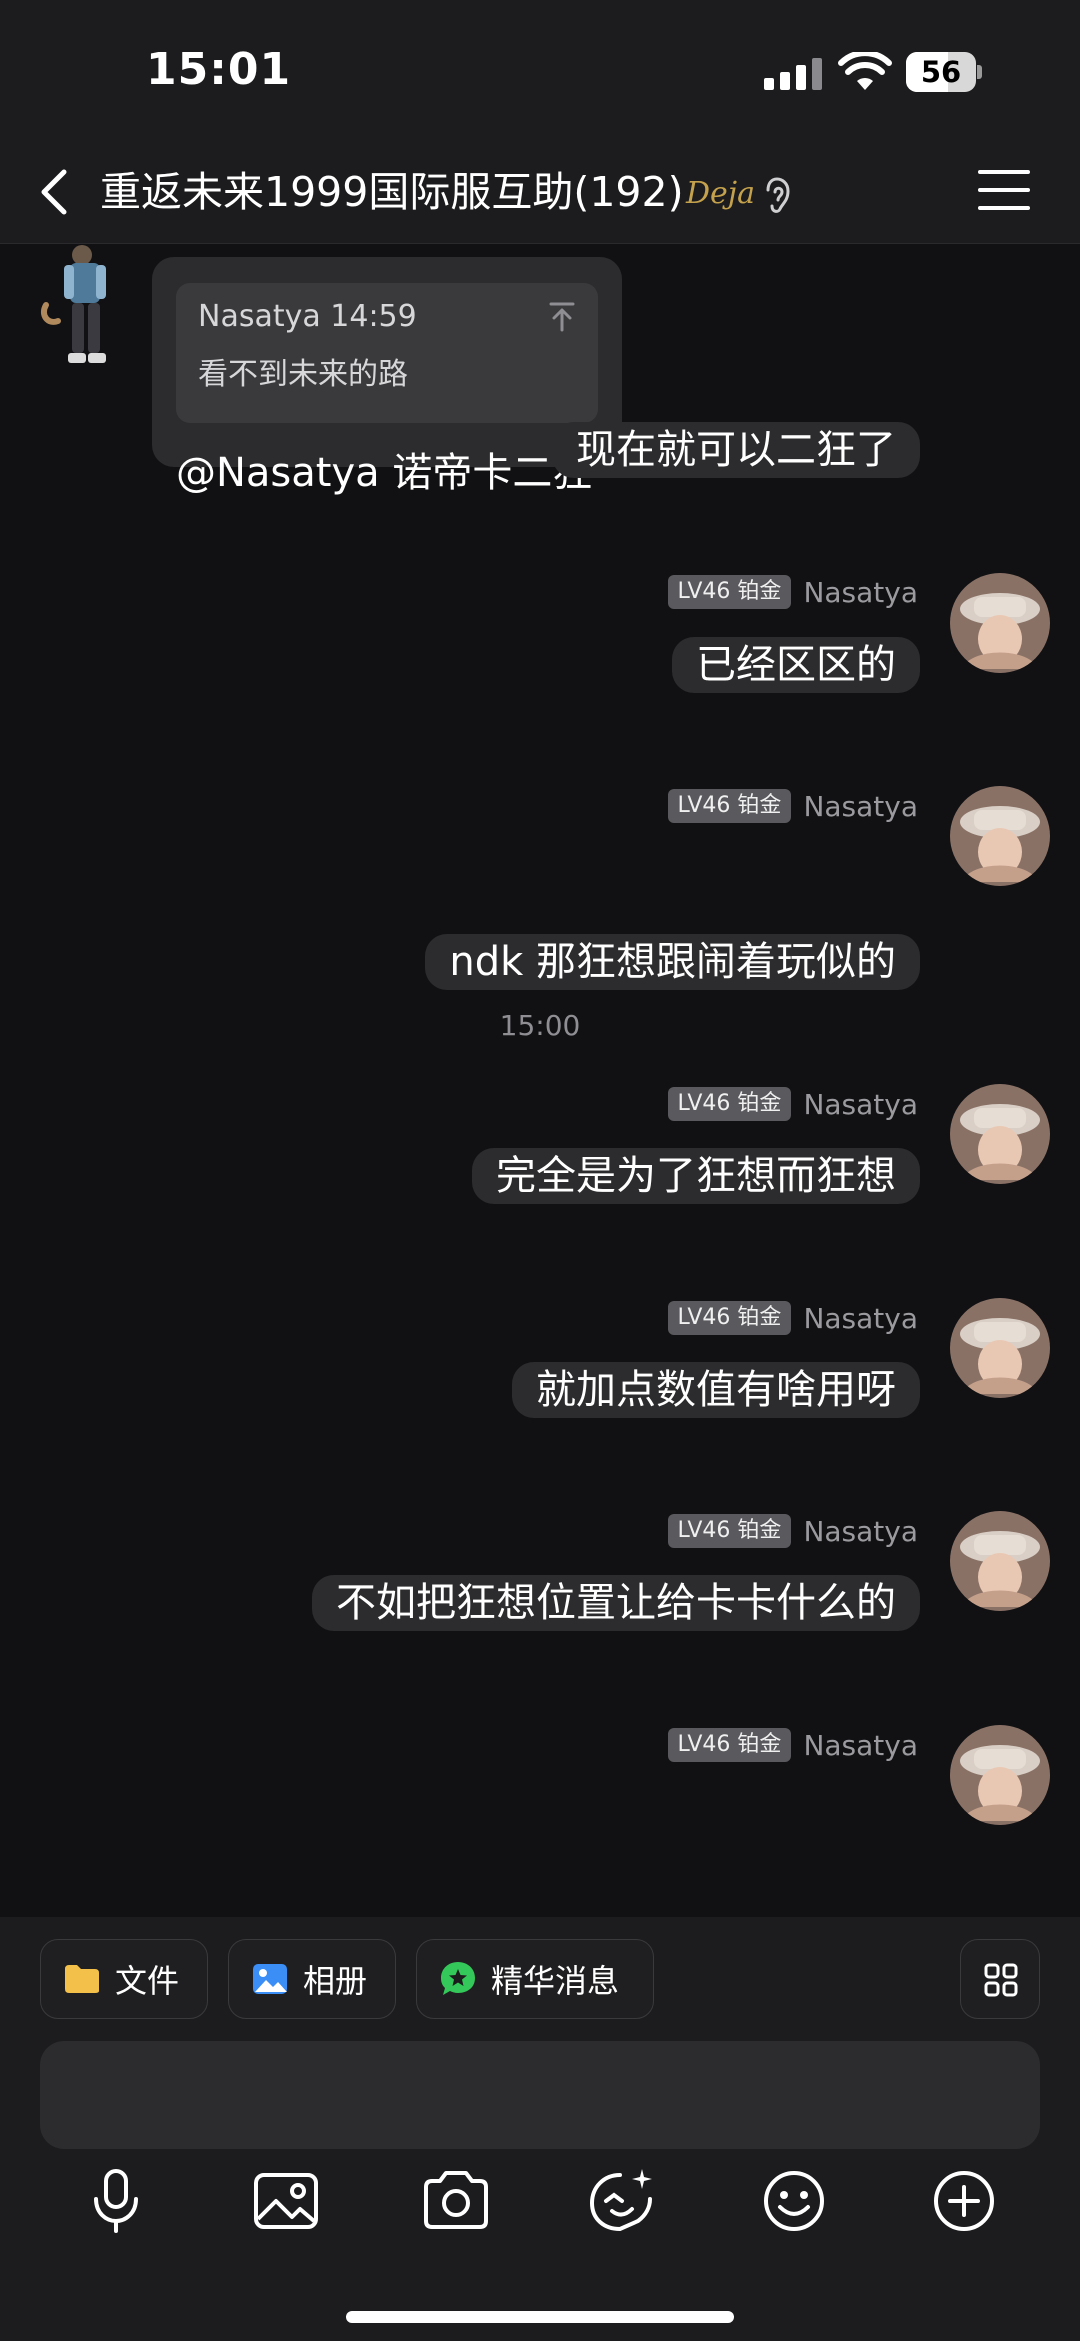 The image size is (1080, 2341). Describe the element at coordinates (219, 69) in the screenshot. I see `status-time: 15:01` at that location.